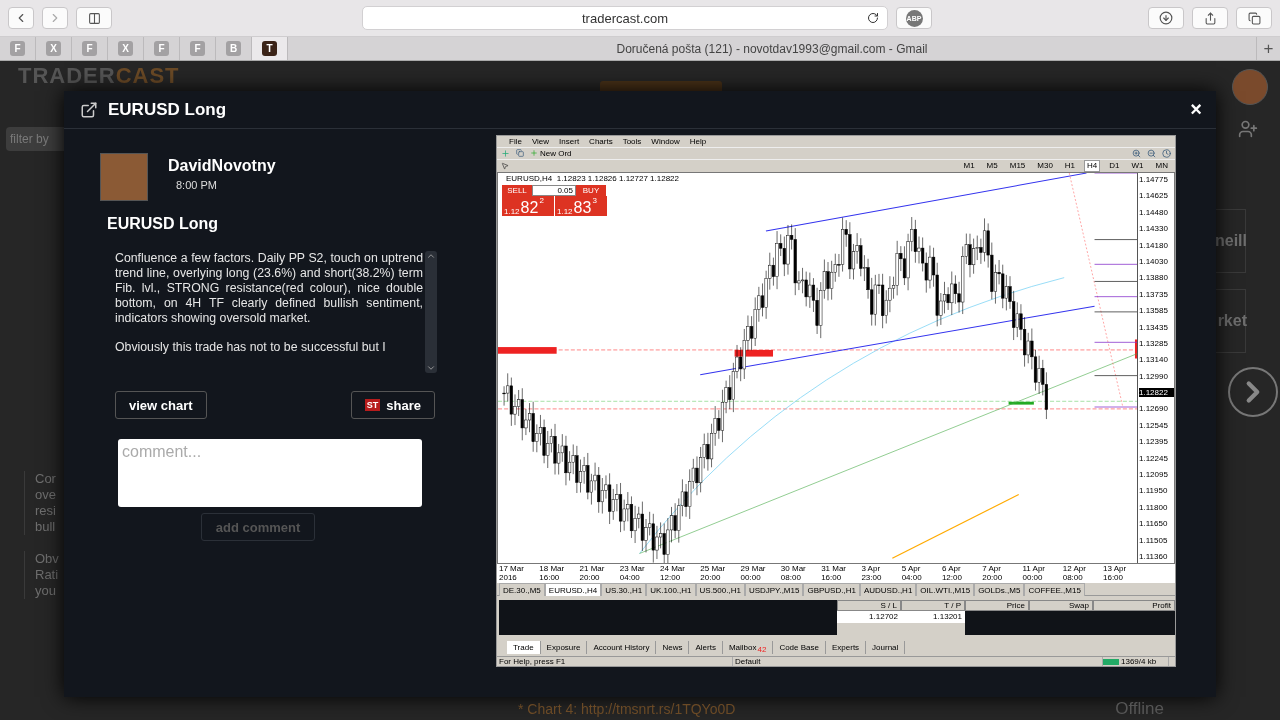  What do you see at coordinates (1045, 166) in the screenshot?
I see `timeframe-button: M30` at bounding box center [1045, 166].